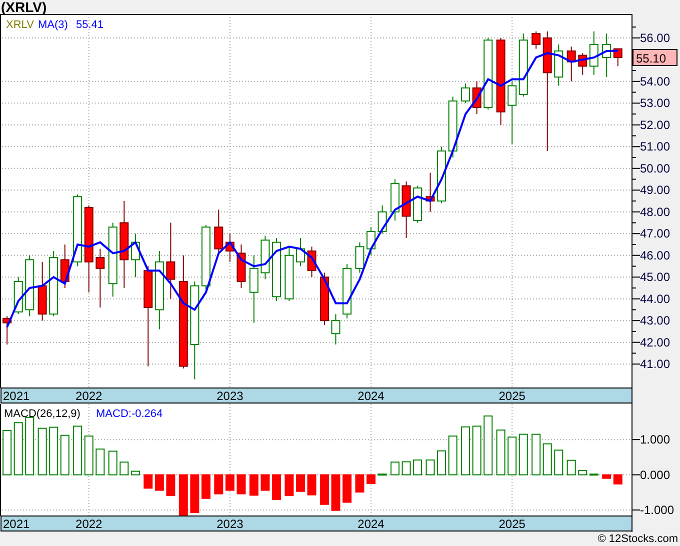  What do you see at coordinates (129, 414) in the screenshot?
I see `macd-reading: MACD:-0.264` at bounding box center [129, 414].